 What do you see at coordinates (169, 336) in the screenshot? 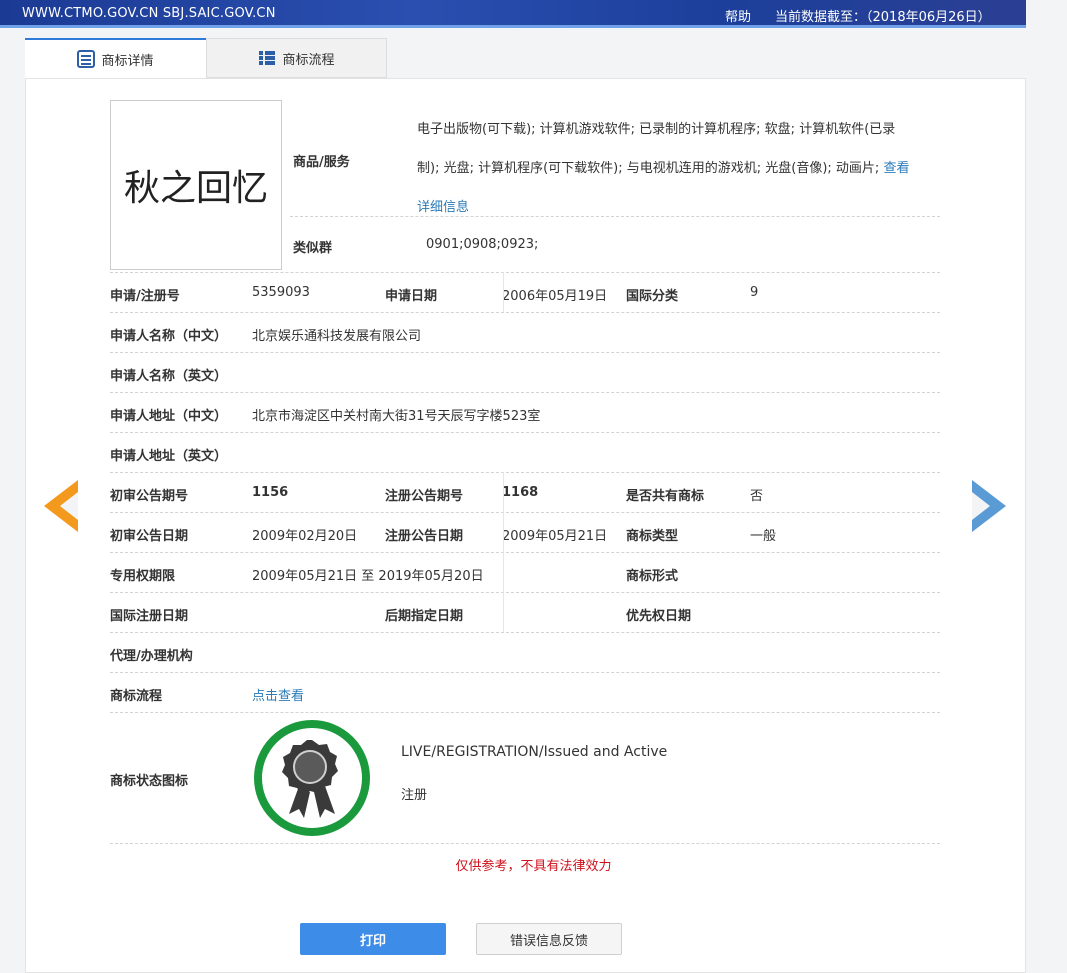
I see `applicant-cn-label: 申请人名称（中文）` at bounding box center [169, 336].